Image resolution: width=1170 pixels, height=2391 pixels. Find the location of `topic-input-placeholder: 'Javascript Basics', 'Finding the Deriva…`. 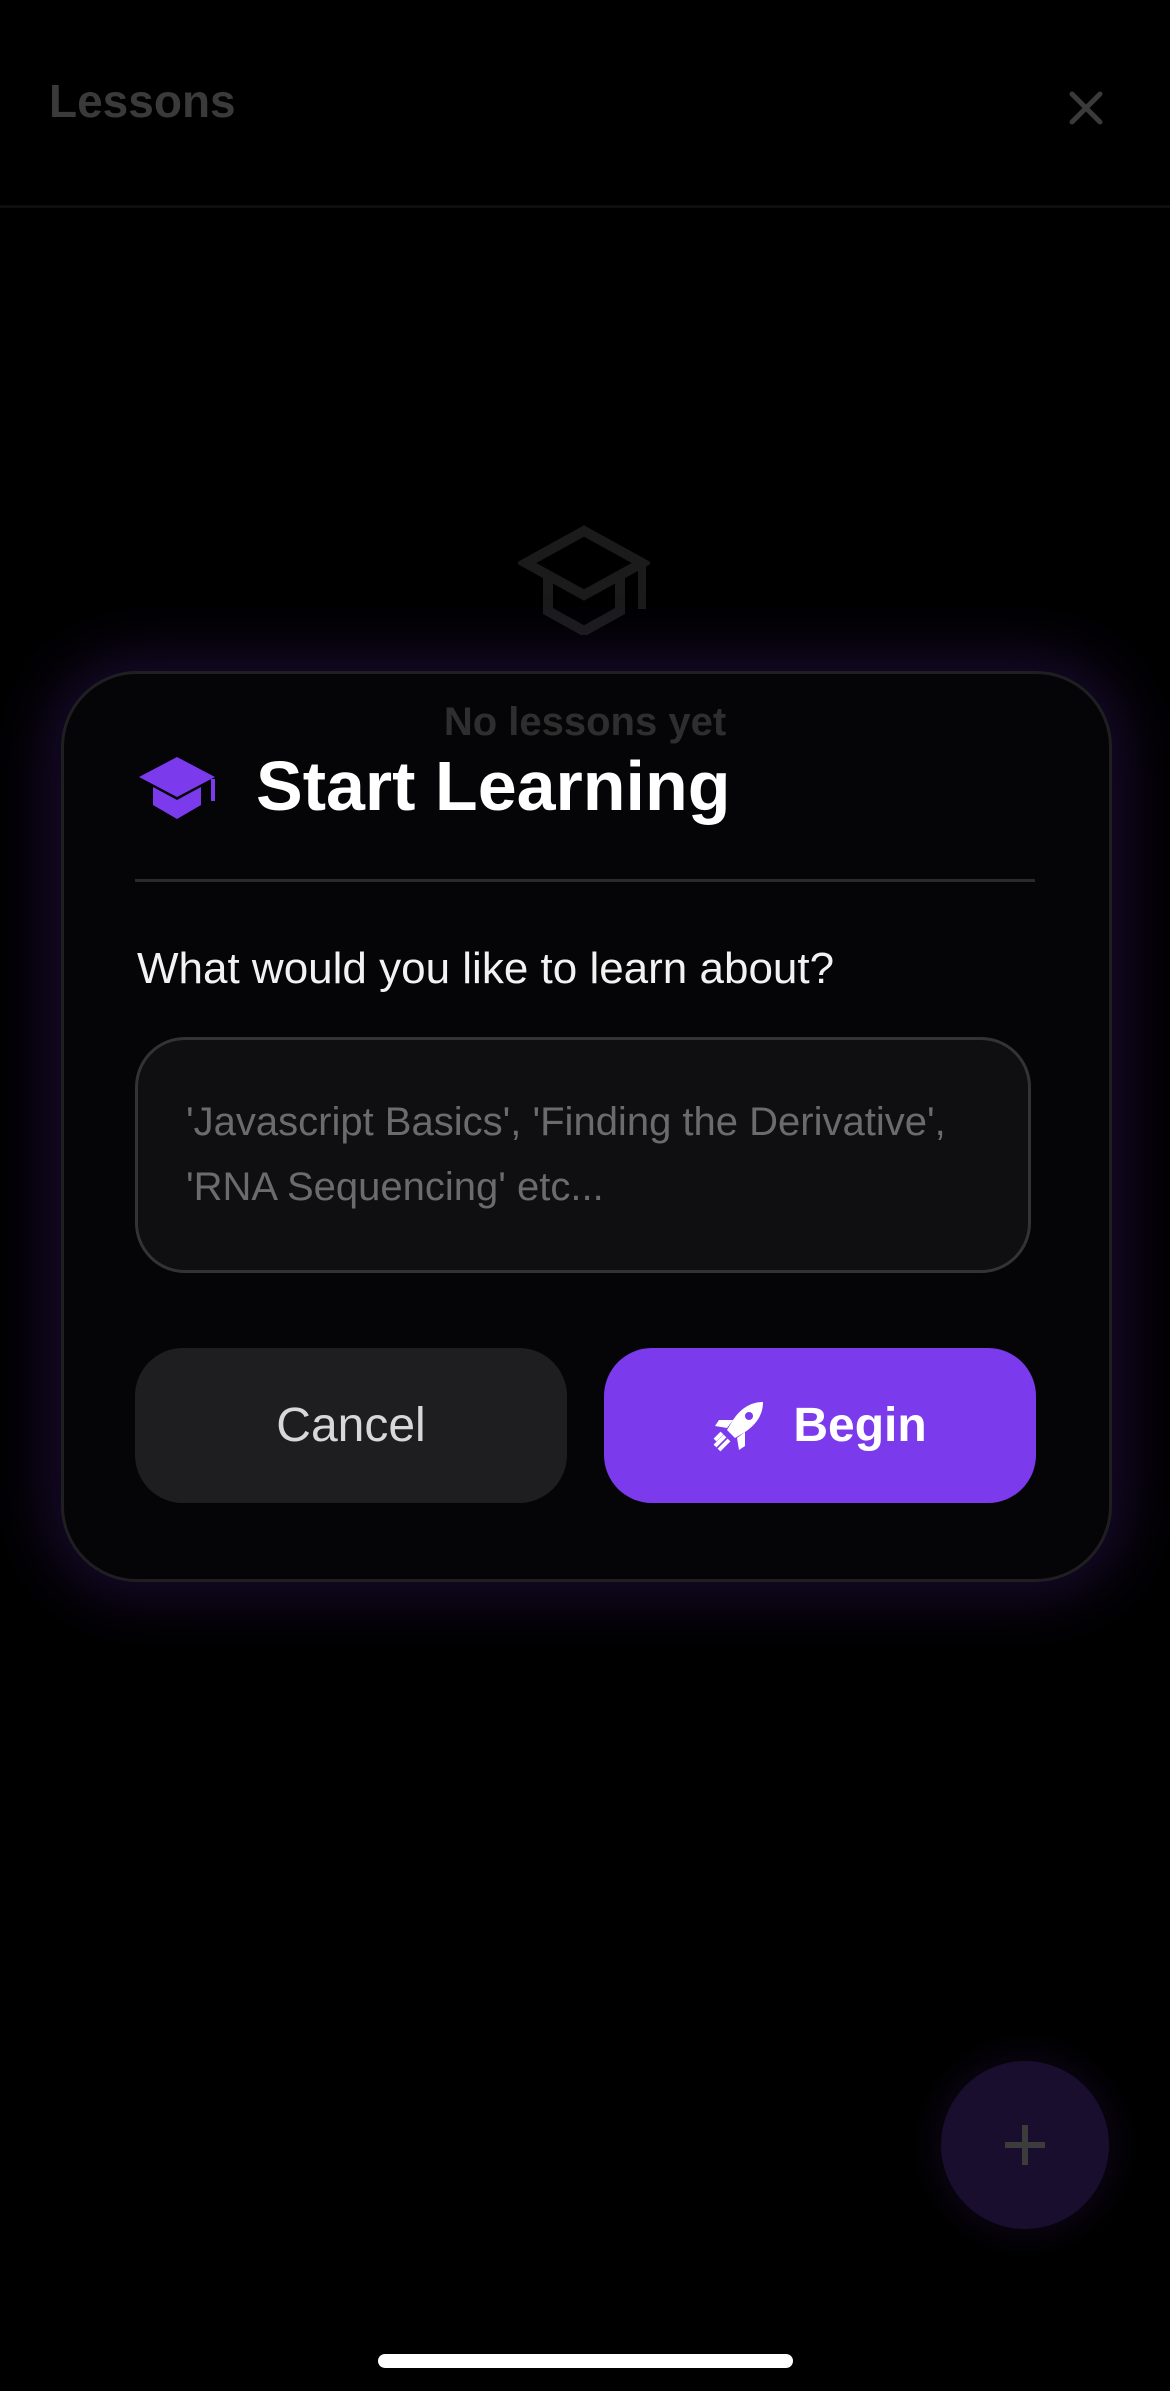

topic-input-placeholder: 'Javascript Basics', 'Finding the Deriva… is located at coordinates (566, 1154).